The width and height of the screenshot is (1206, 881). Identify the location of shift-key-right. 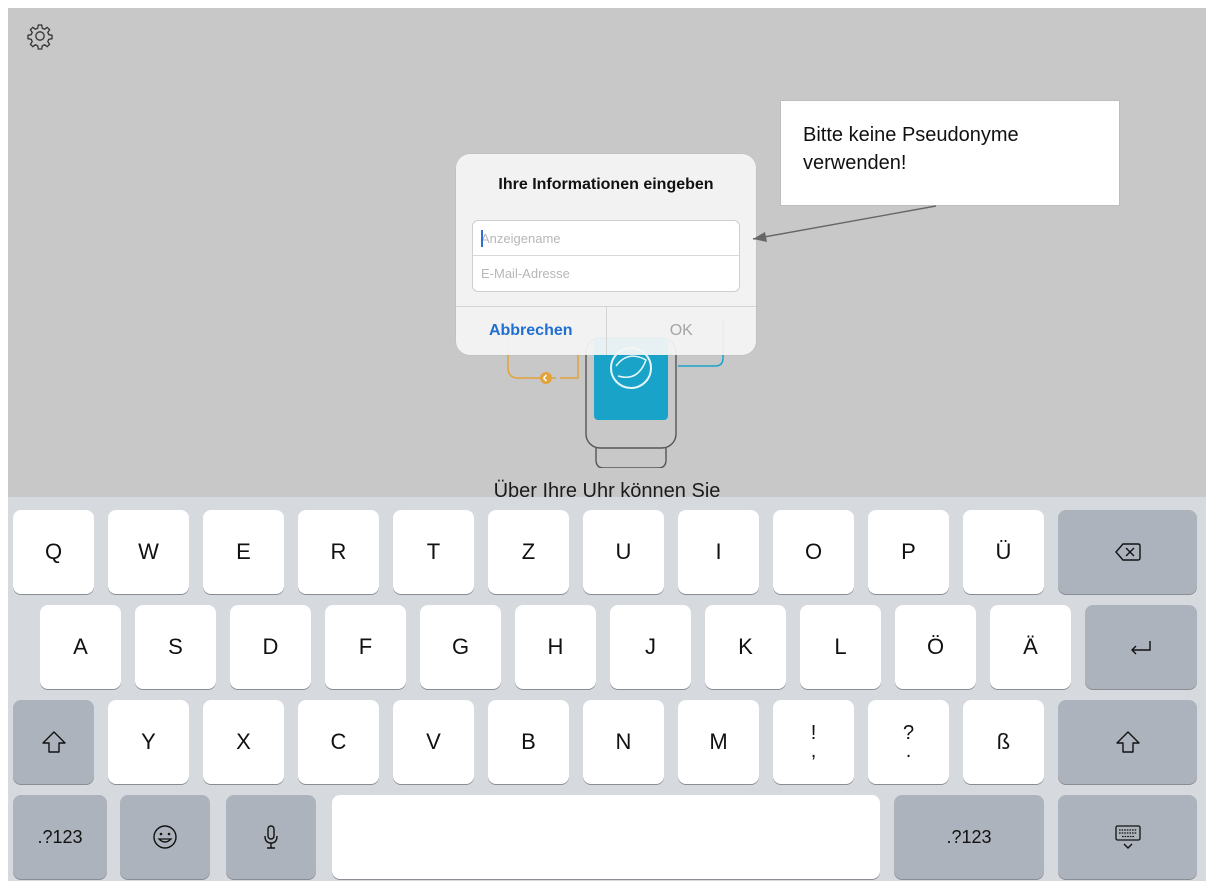
(1127, 742).